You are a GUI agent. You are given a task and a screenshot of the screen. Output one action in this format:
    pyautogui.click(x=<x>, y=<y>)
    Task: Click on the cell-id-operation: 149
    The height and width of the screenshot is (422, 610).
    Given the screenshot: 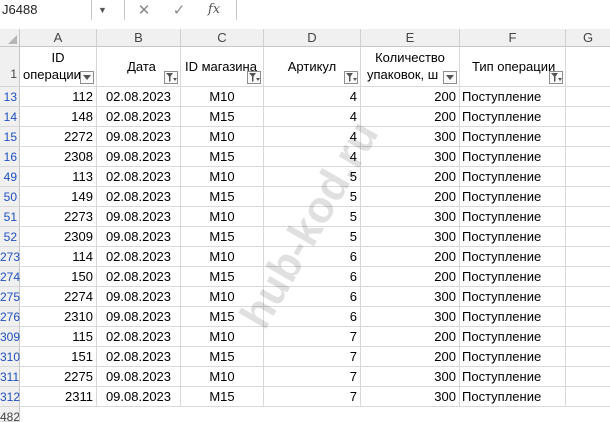 What is the action you would take?
    pyautogui.click(x=58, y=197)
    